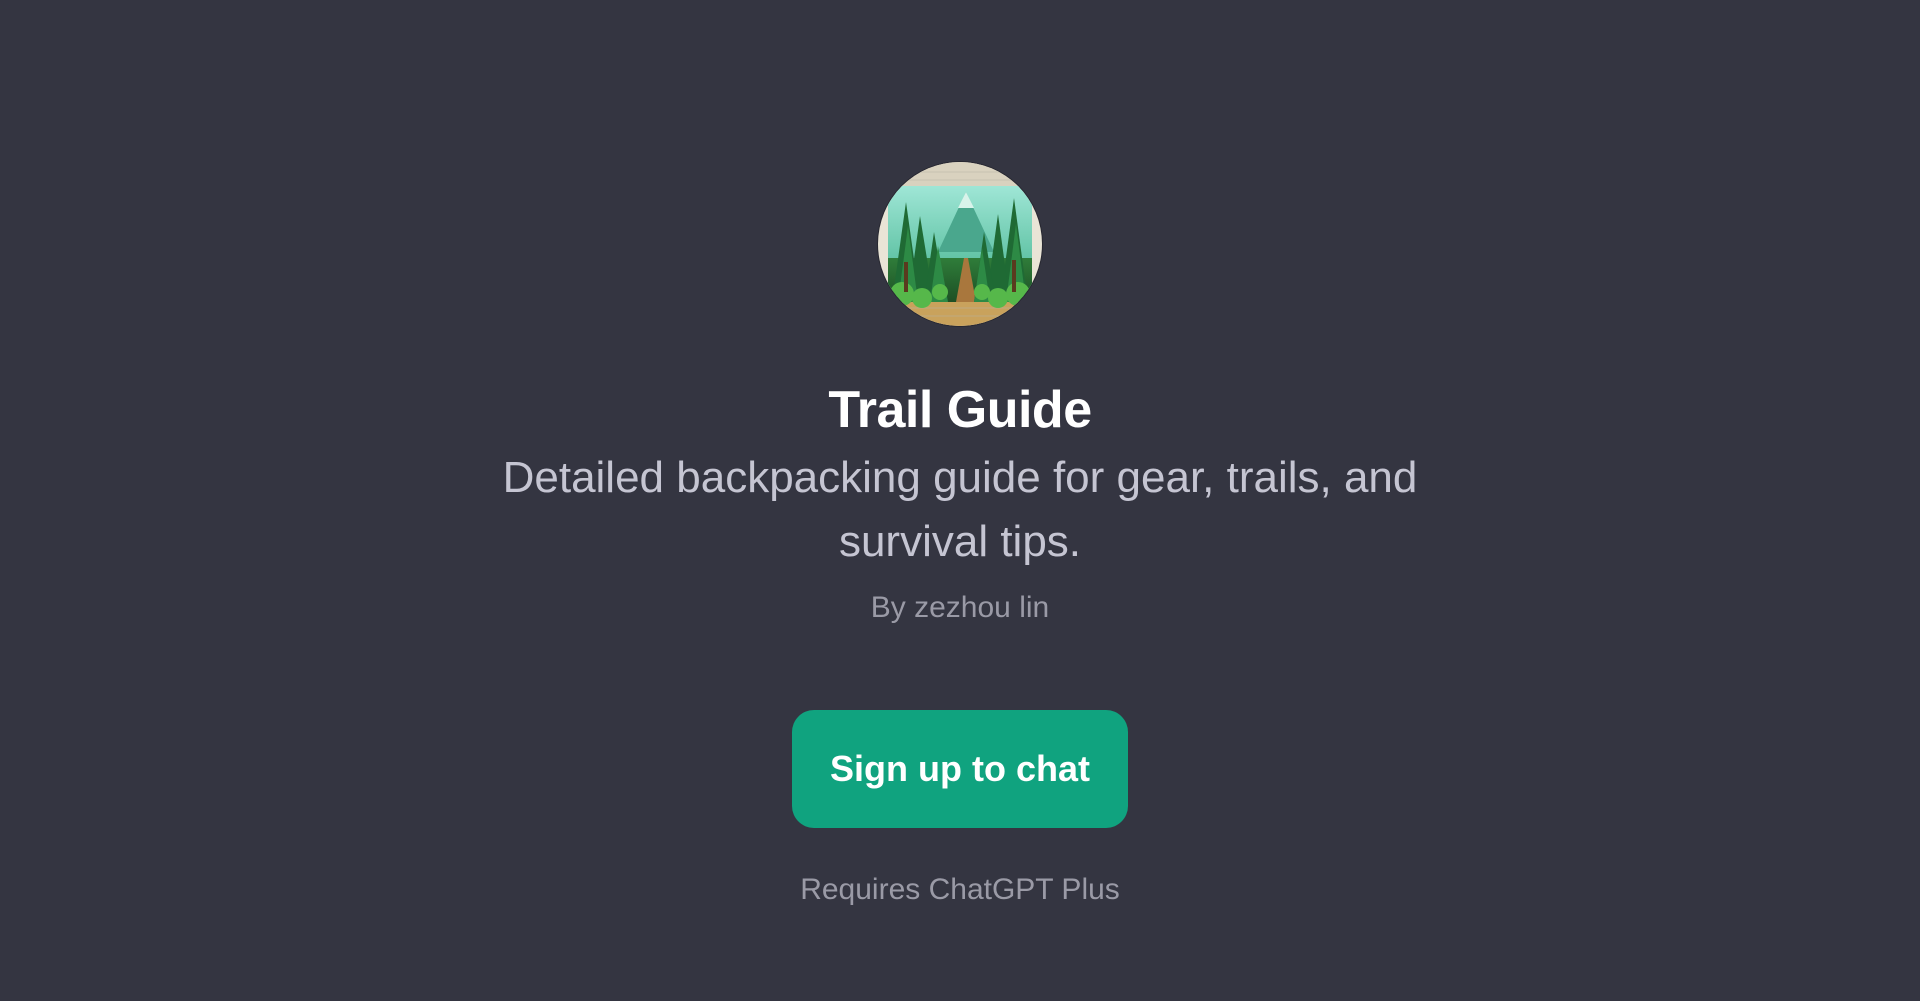 Image resolution: width=1920 pixels, height=1001 pixels. I want to click on forest-trail-image, so click(960, 244).